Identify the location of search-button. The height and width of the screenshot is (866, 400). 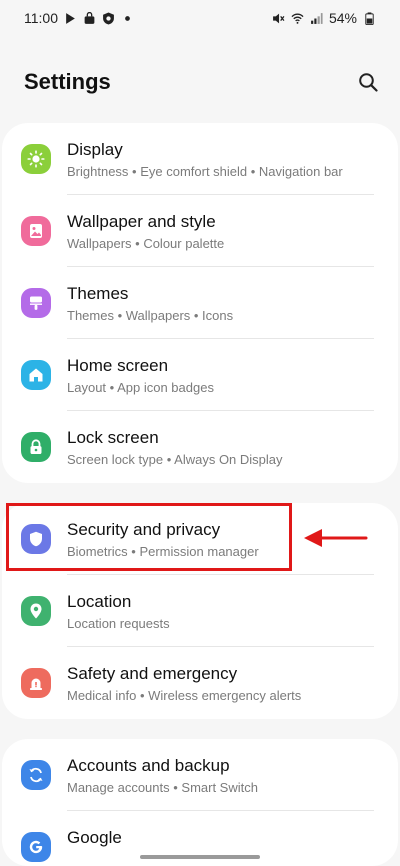
(368, 82).